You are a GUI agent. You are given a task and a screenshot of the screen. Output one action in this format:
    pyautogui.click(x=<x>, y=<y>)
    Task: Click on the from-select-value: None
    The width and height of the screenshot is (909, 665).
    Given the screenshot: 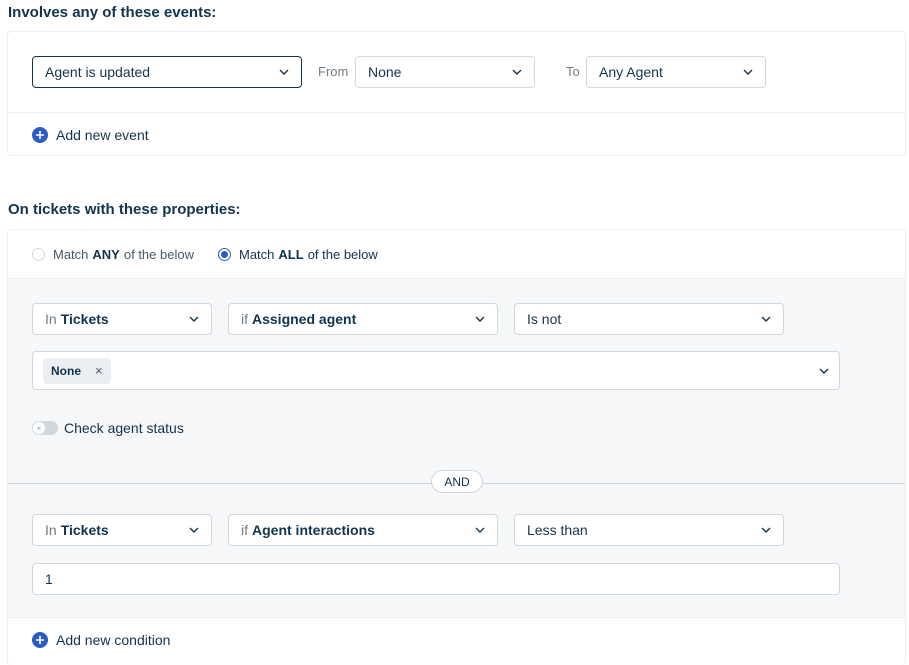 What is the action you would take?
    pyautogui.click(x=385, y=72)
    